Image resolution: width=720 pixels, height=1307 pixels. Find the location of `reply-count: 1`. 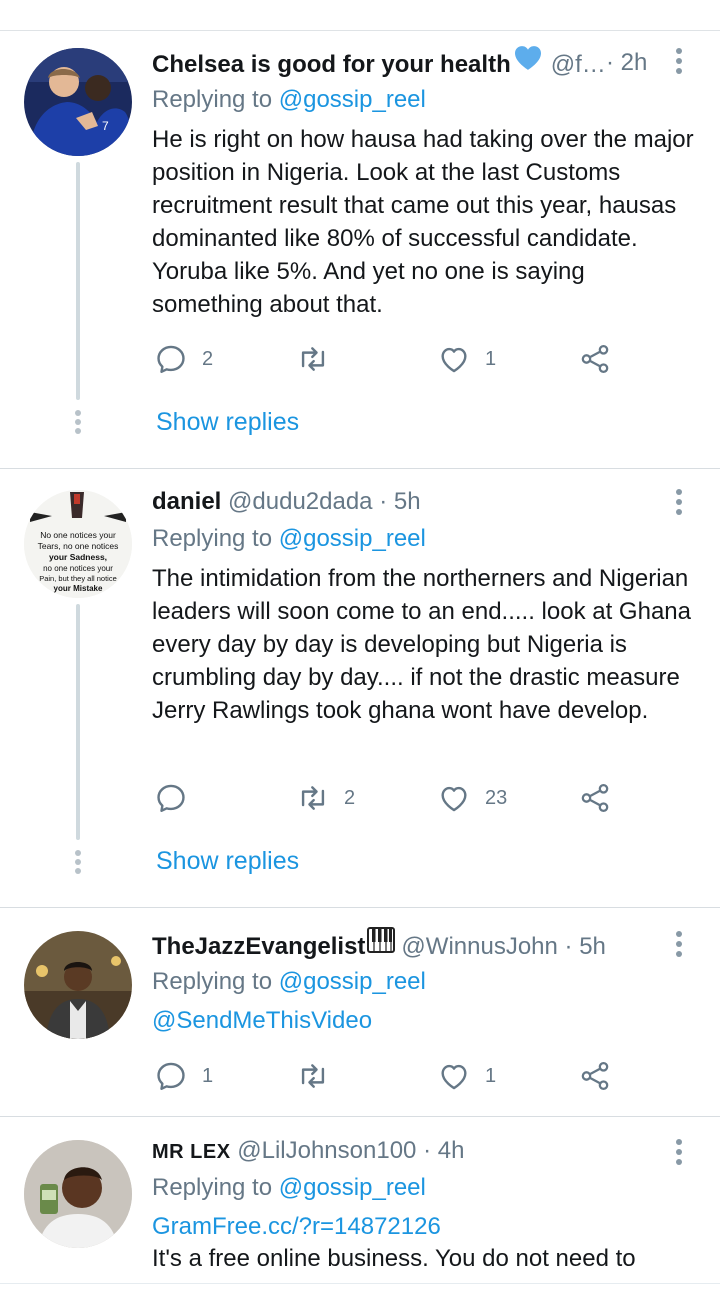

reply-count: 1 is located at coordinates (208, 1075).